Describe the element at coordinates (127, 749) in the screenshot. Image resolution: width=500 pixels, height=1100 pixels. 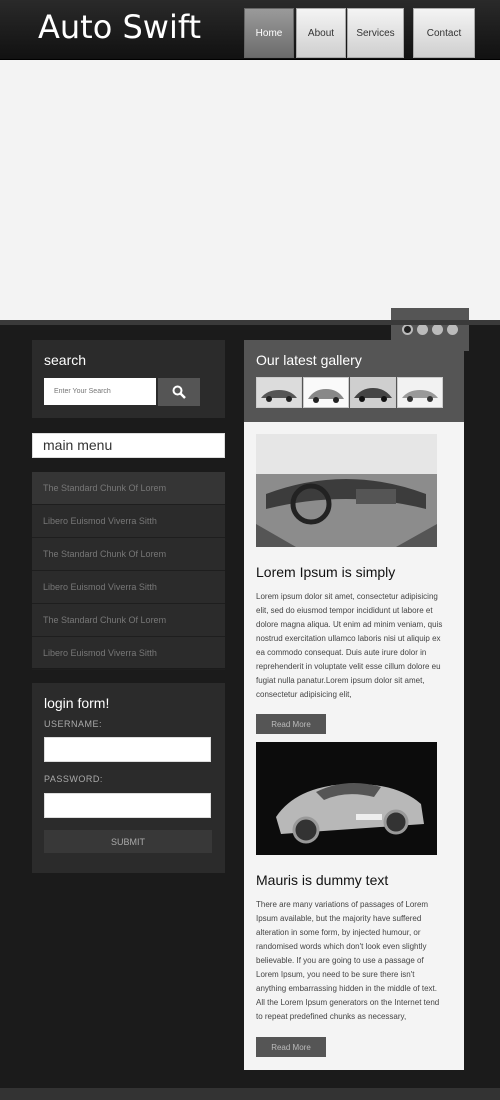
I see `username-field` at that location.